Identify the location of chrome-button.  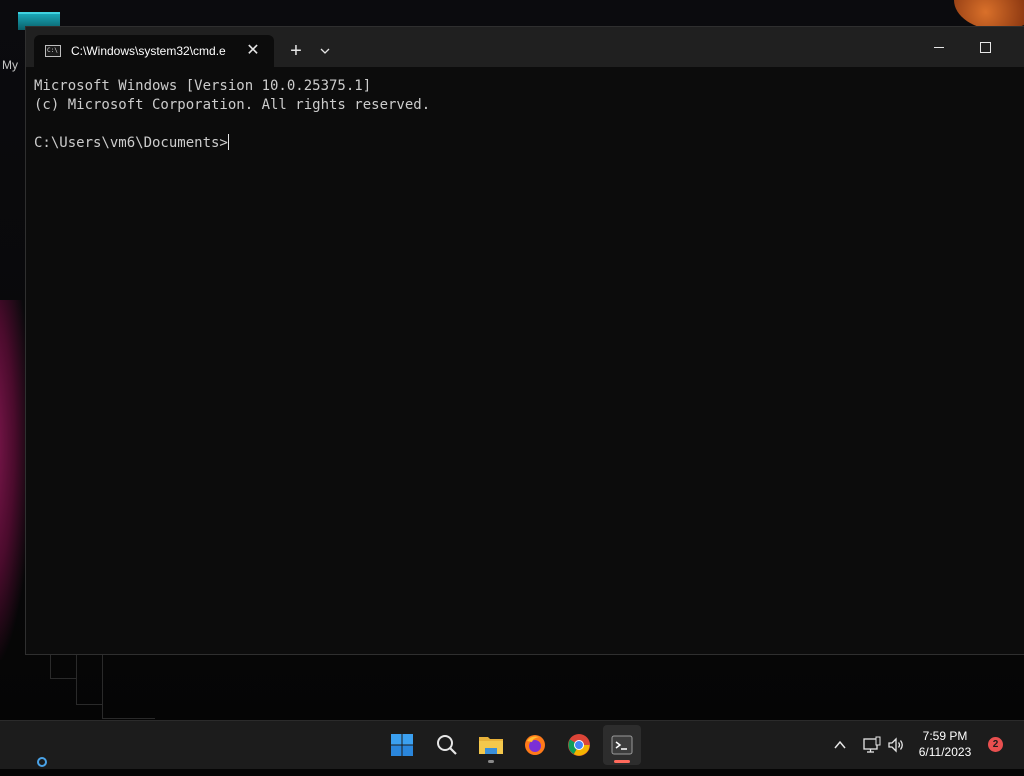
(579, 745).